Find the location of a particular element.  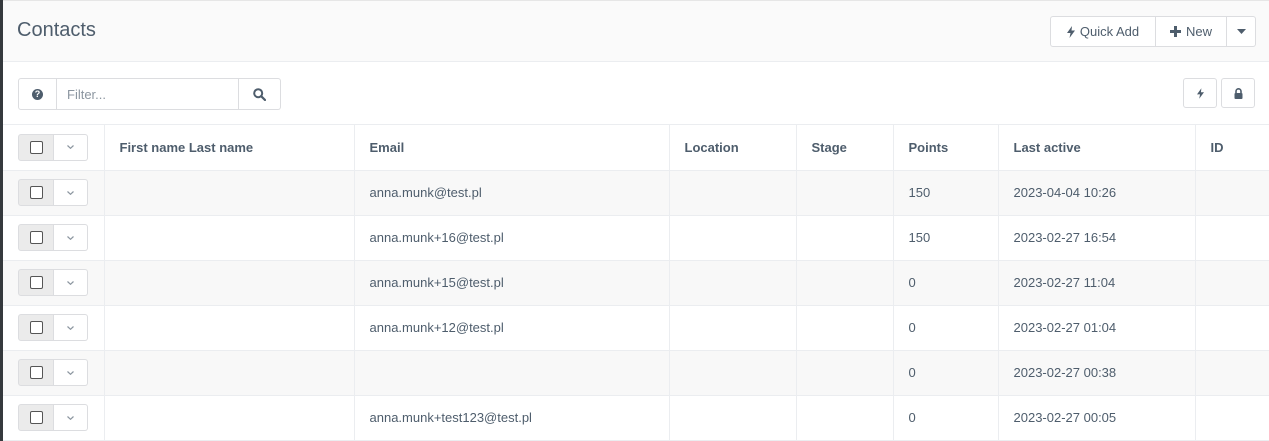

cell-email is located at coordinates (512, 373).